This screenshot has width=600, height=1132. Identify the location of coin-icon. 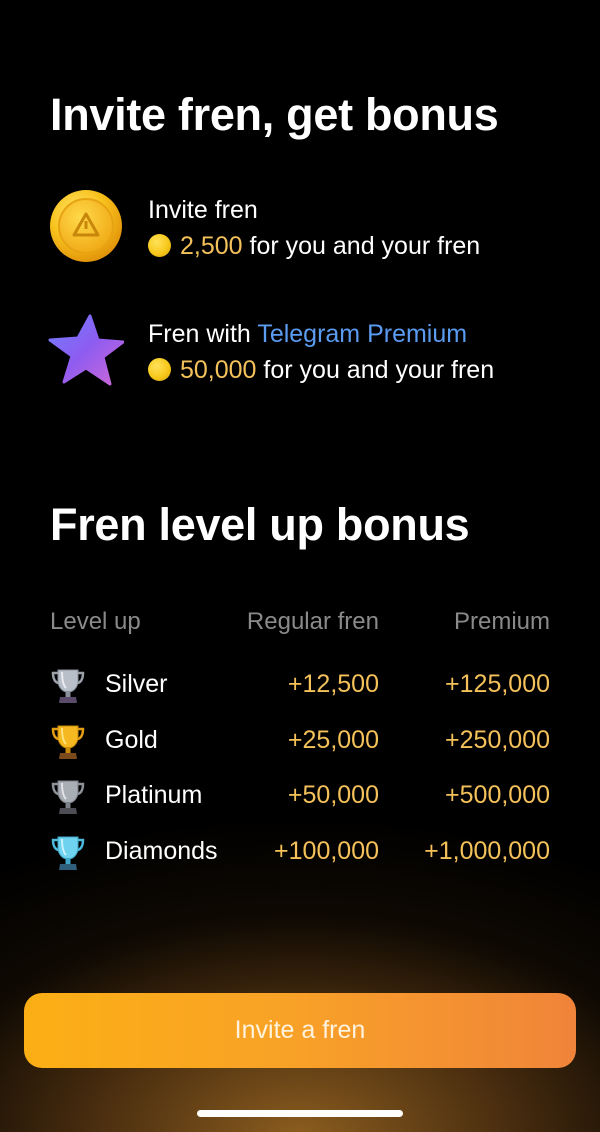
(86, 226).